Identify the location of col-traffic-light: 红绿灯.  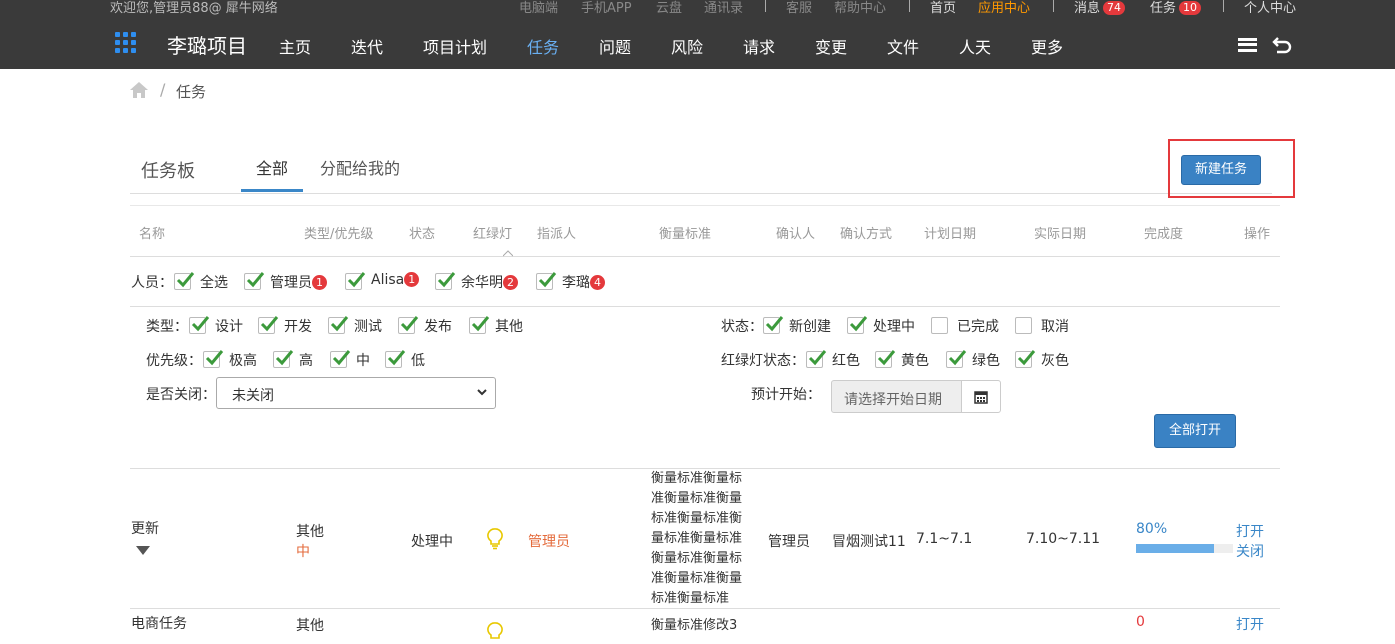
(492, 232).